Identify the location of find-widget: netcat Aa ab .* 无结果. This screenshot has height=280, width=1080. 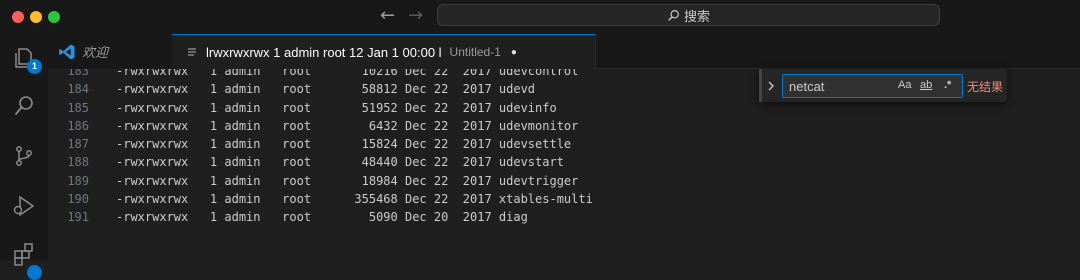
(883, 85).